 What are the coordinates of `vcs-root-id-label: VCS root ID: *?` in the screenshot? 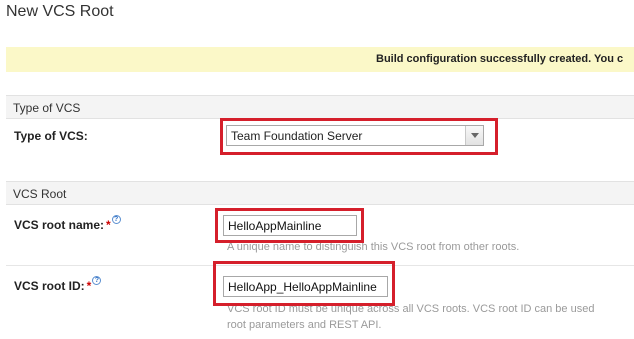 It's located at (58, 284).